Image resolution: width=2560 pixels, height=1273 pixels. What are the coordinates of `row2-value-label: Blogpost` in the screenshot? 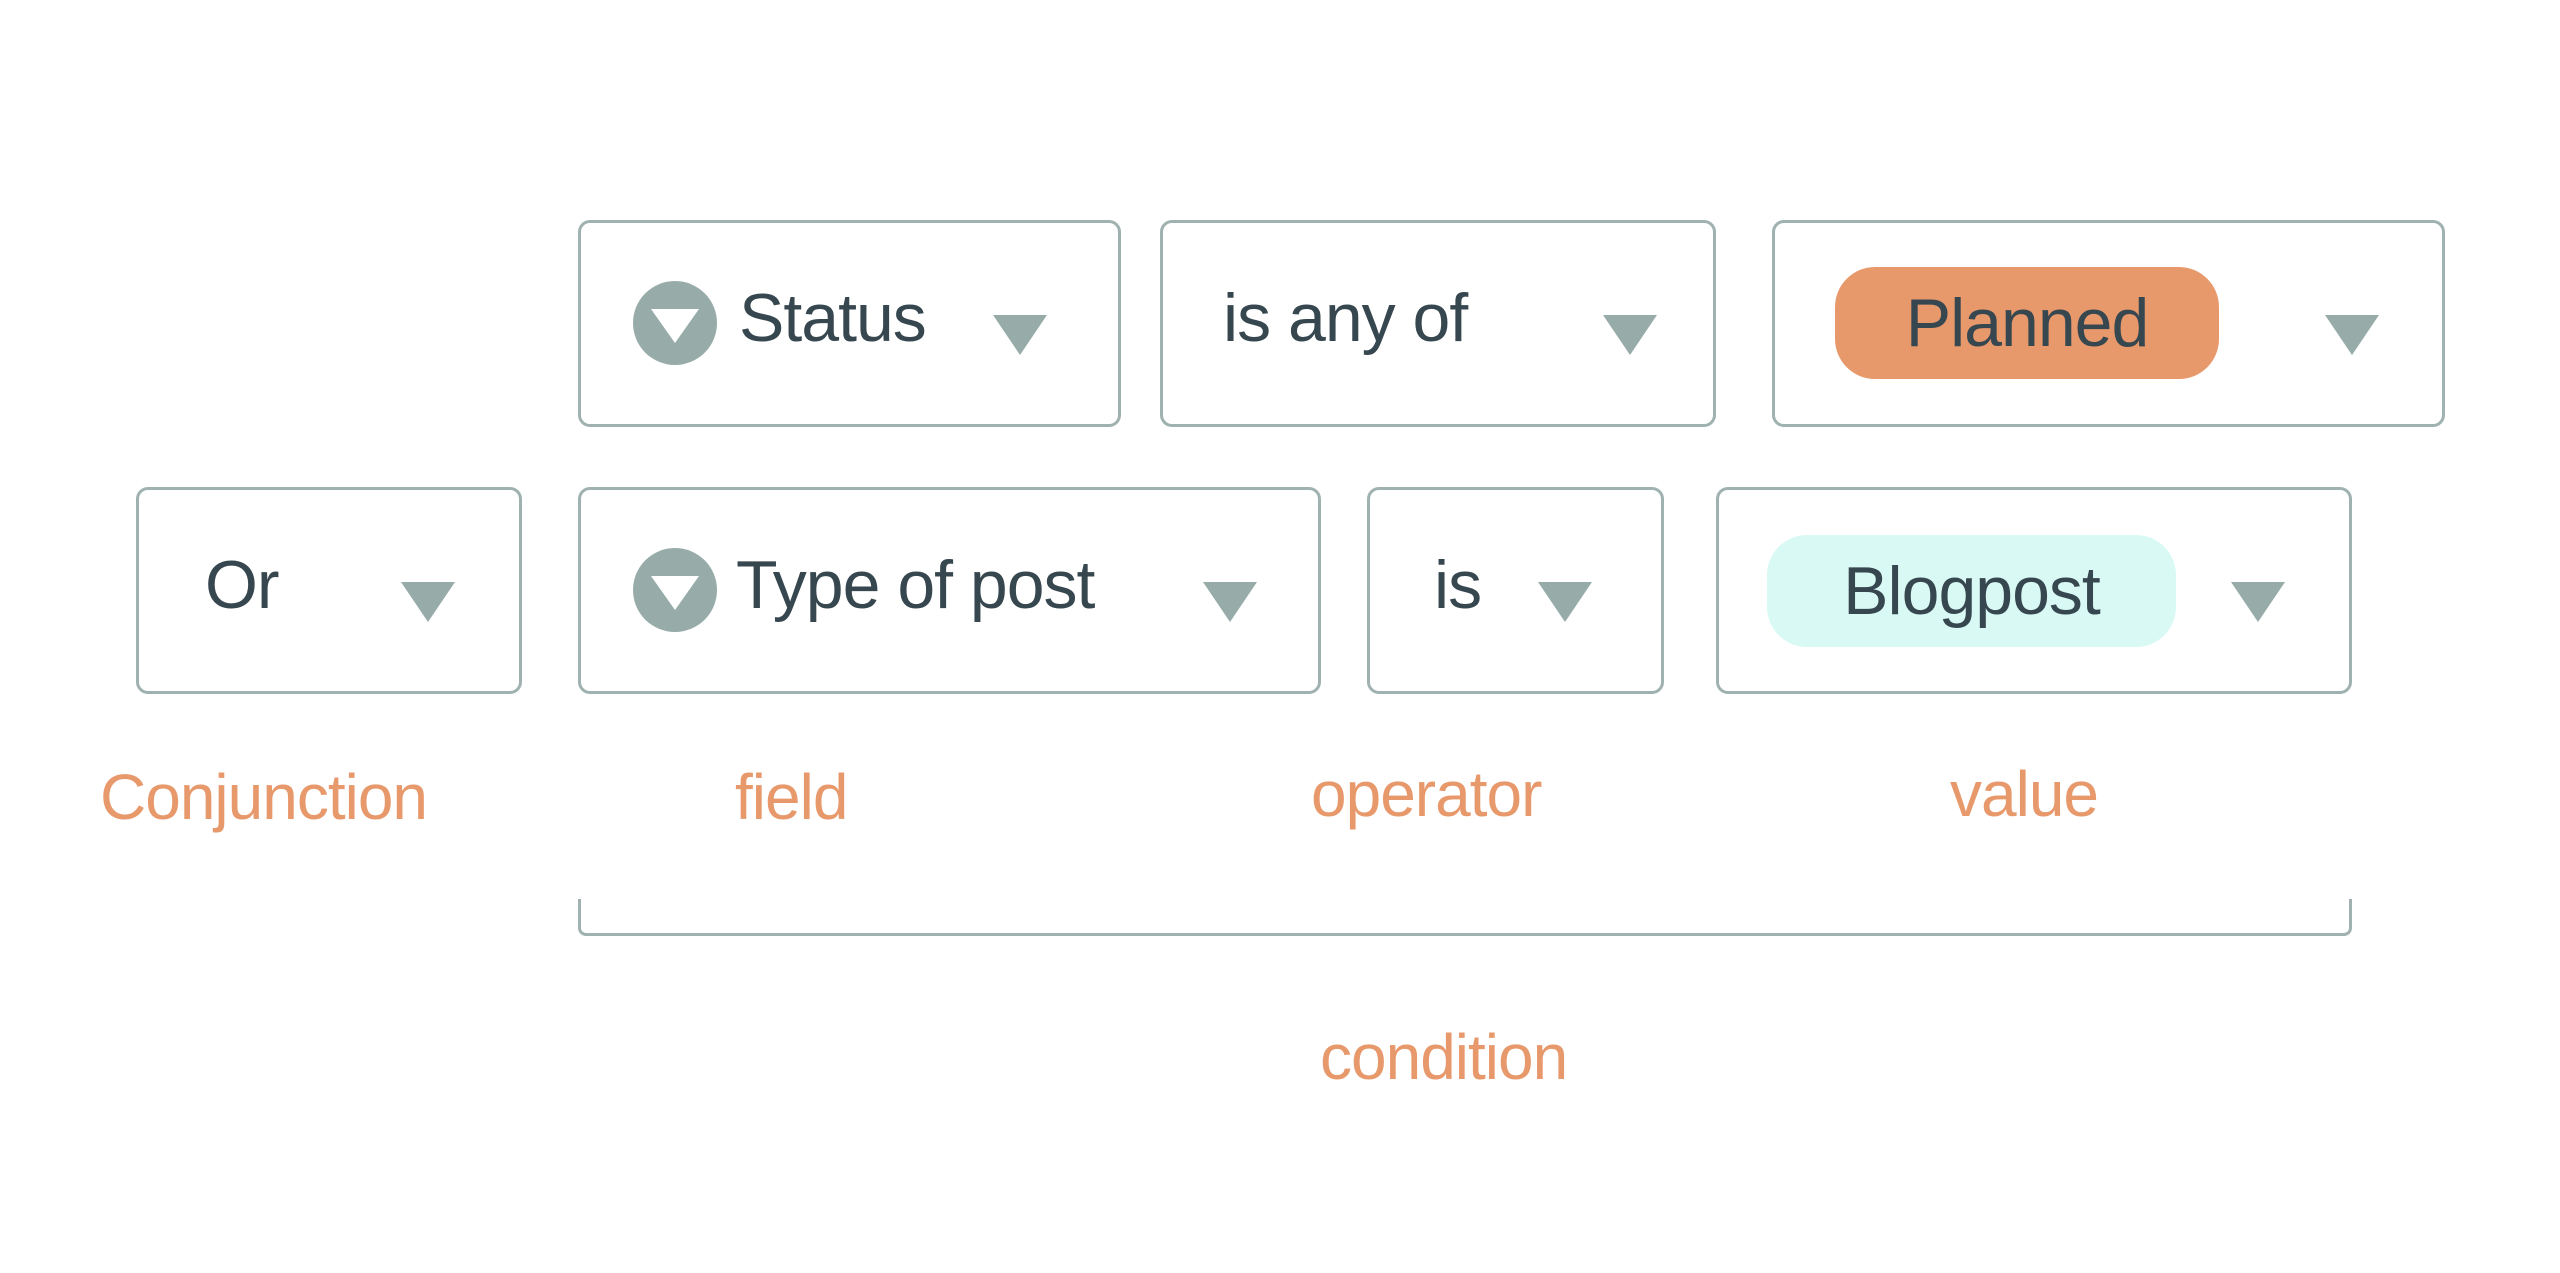 It's located at (1972, 591).